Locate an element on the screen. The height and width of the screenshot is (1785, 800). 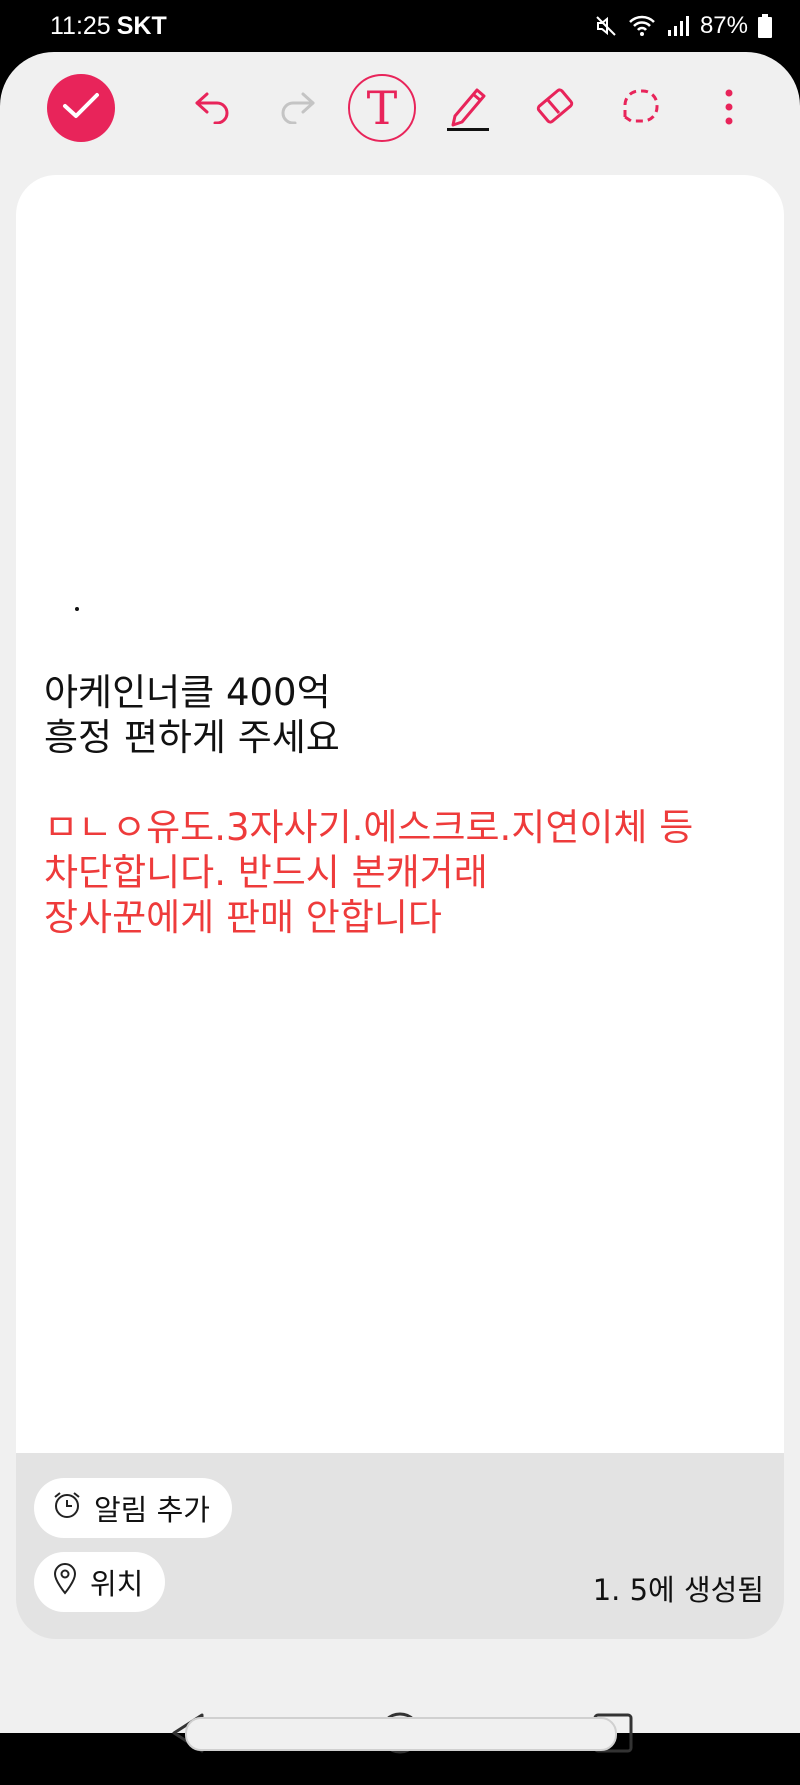
note-line: 장사꾼에게 판매 안합니다 is located at coordinates (243, 917).